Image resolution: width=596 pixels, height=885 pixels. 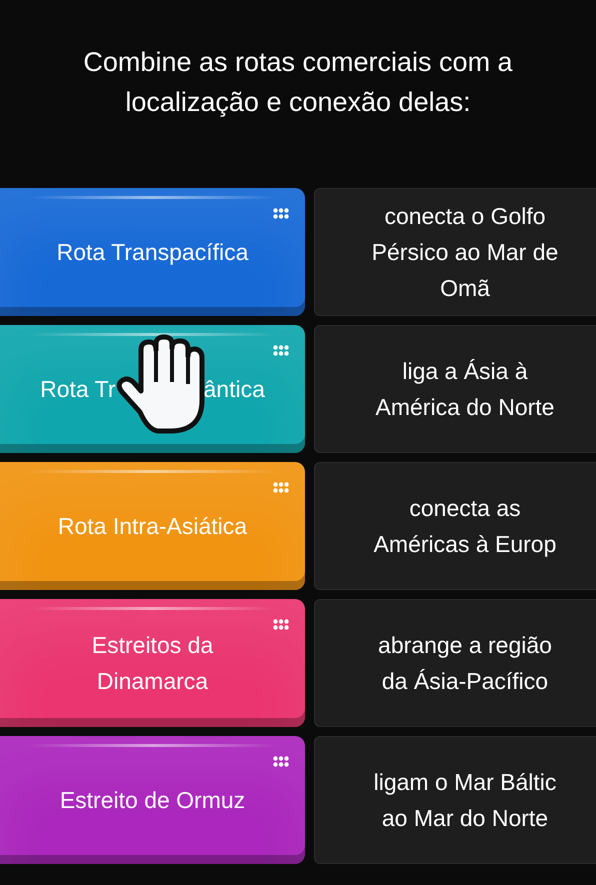 What do you see at coordinates (455, 663) in the screenshot?
I see `description-box: abrange a região da Ásia-Pacífico` at bounding box center [455, 663].